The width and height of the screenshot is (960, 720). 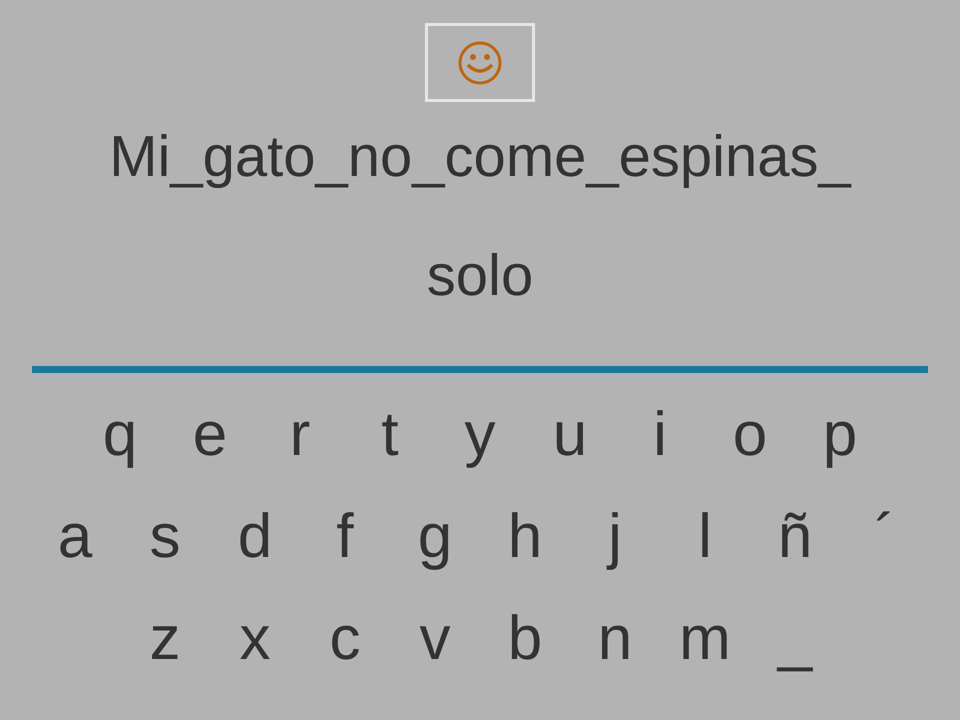 What do you see at coordinates (795, 639) in the screenshot?
I see `letter-key: _` at bounding box center [795, 639].